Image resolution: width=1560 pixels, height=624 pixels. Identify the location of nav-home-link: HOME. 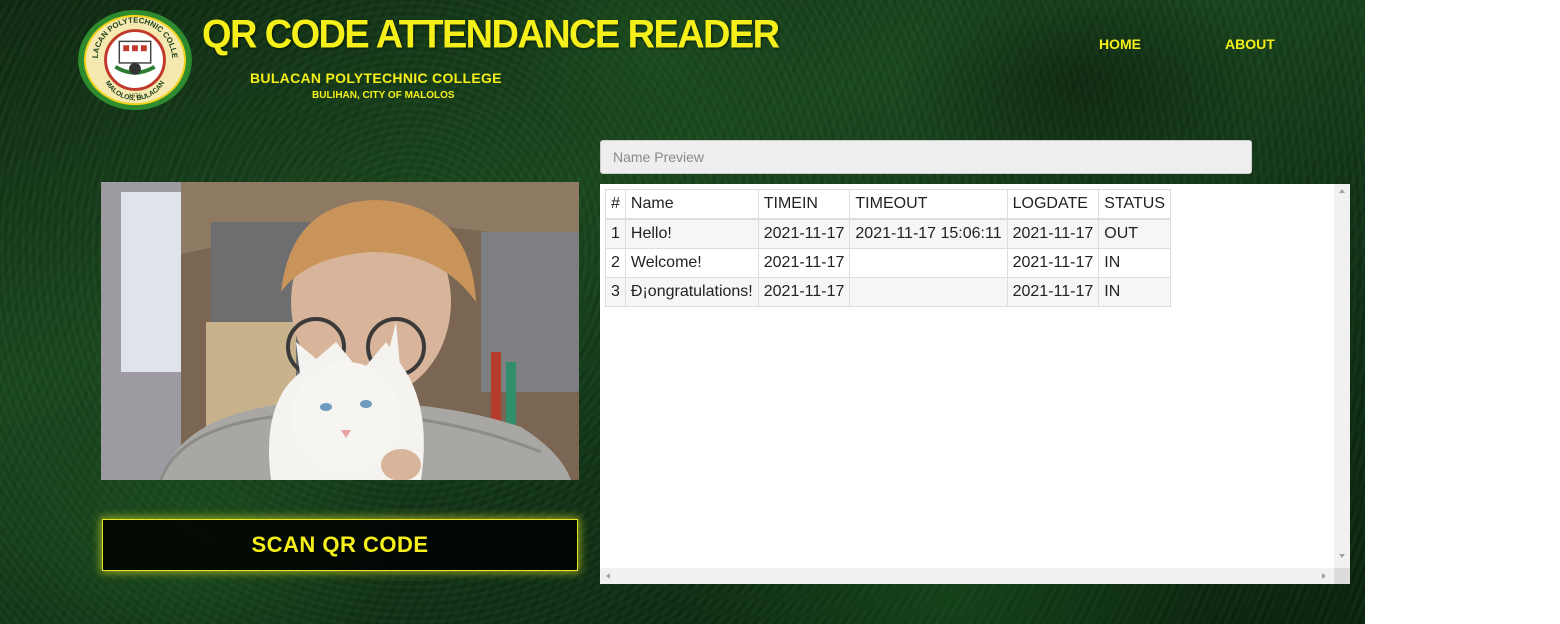
(1120, 44).